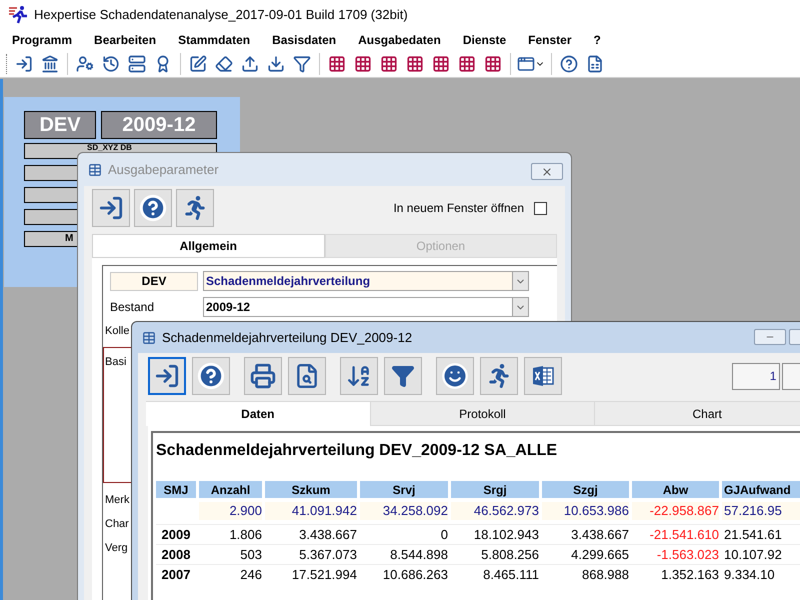  Describe the element at coordinates (547, 171) in the screenshot. I see `close-button` at that location.